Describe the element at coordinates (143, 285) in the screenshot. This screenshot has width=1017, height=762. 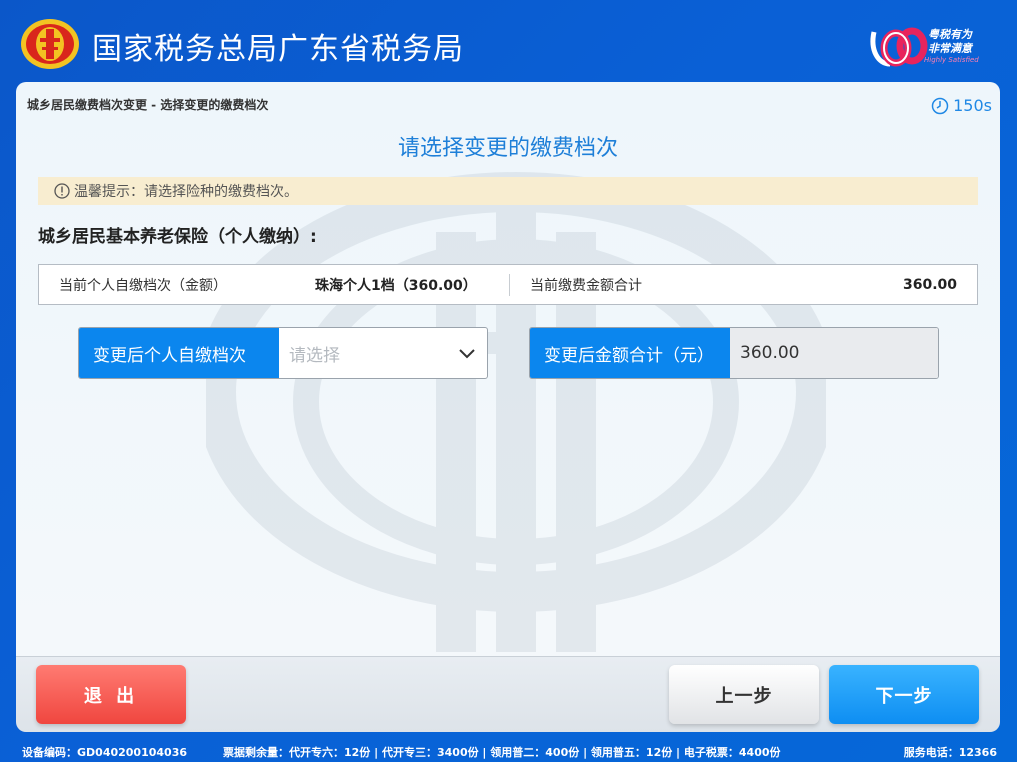
I see `current-level-label: 当前个人自缴档次（金额）` at that location.